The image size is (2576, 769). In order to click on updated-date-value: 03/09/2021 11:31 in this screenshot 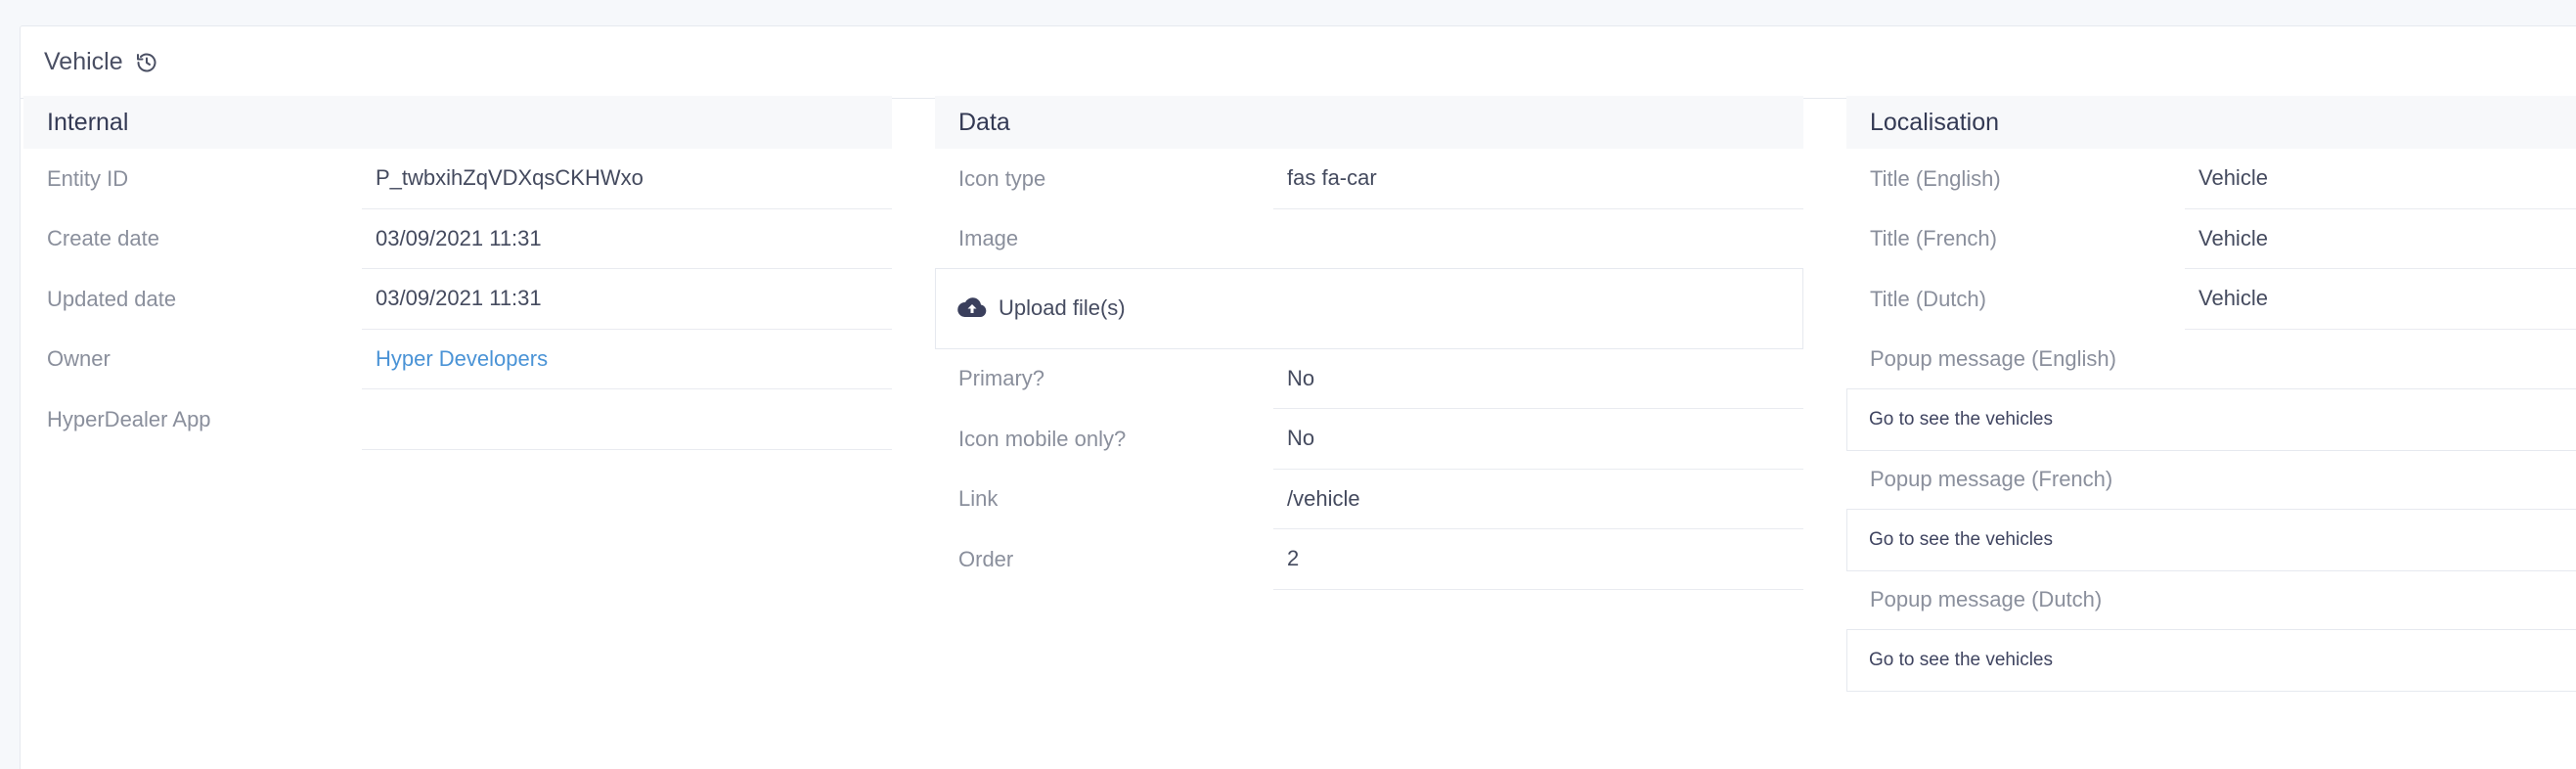, I will do `click(627, 299)`.